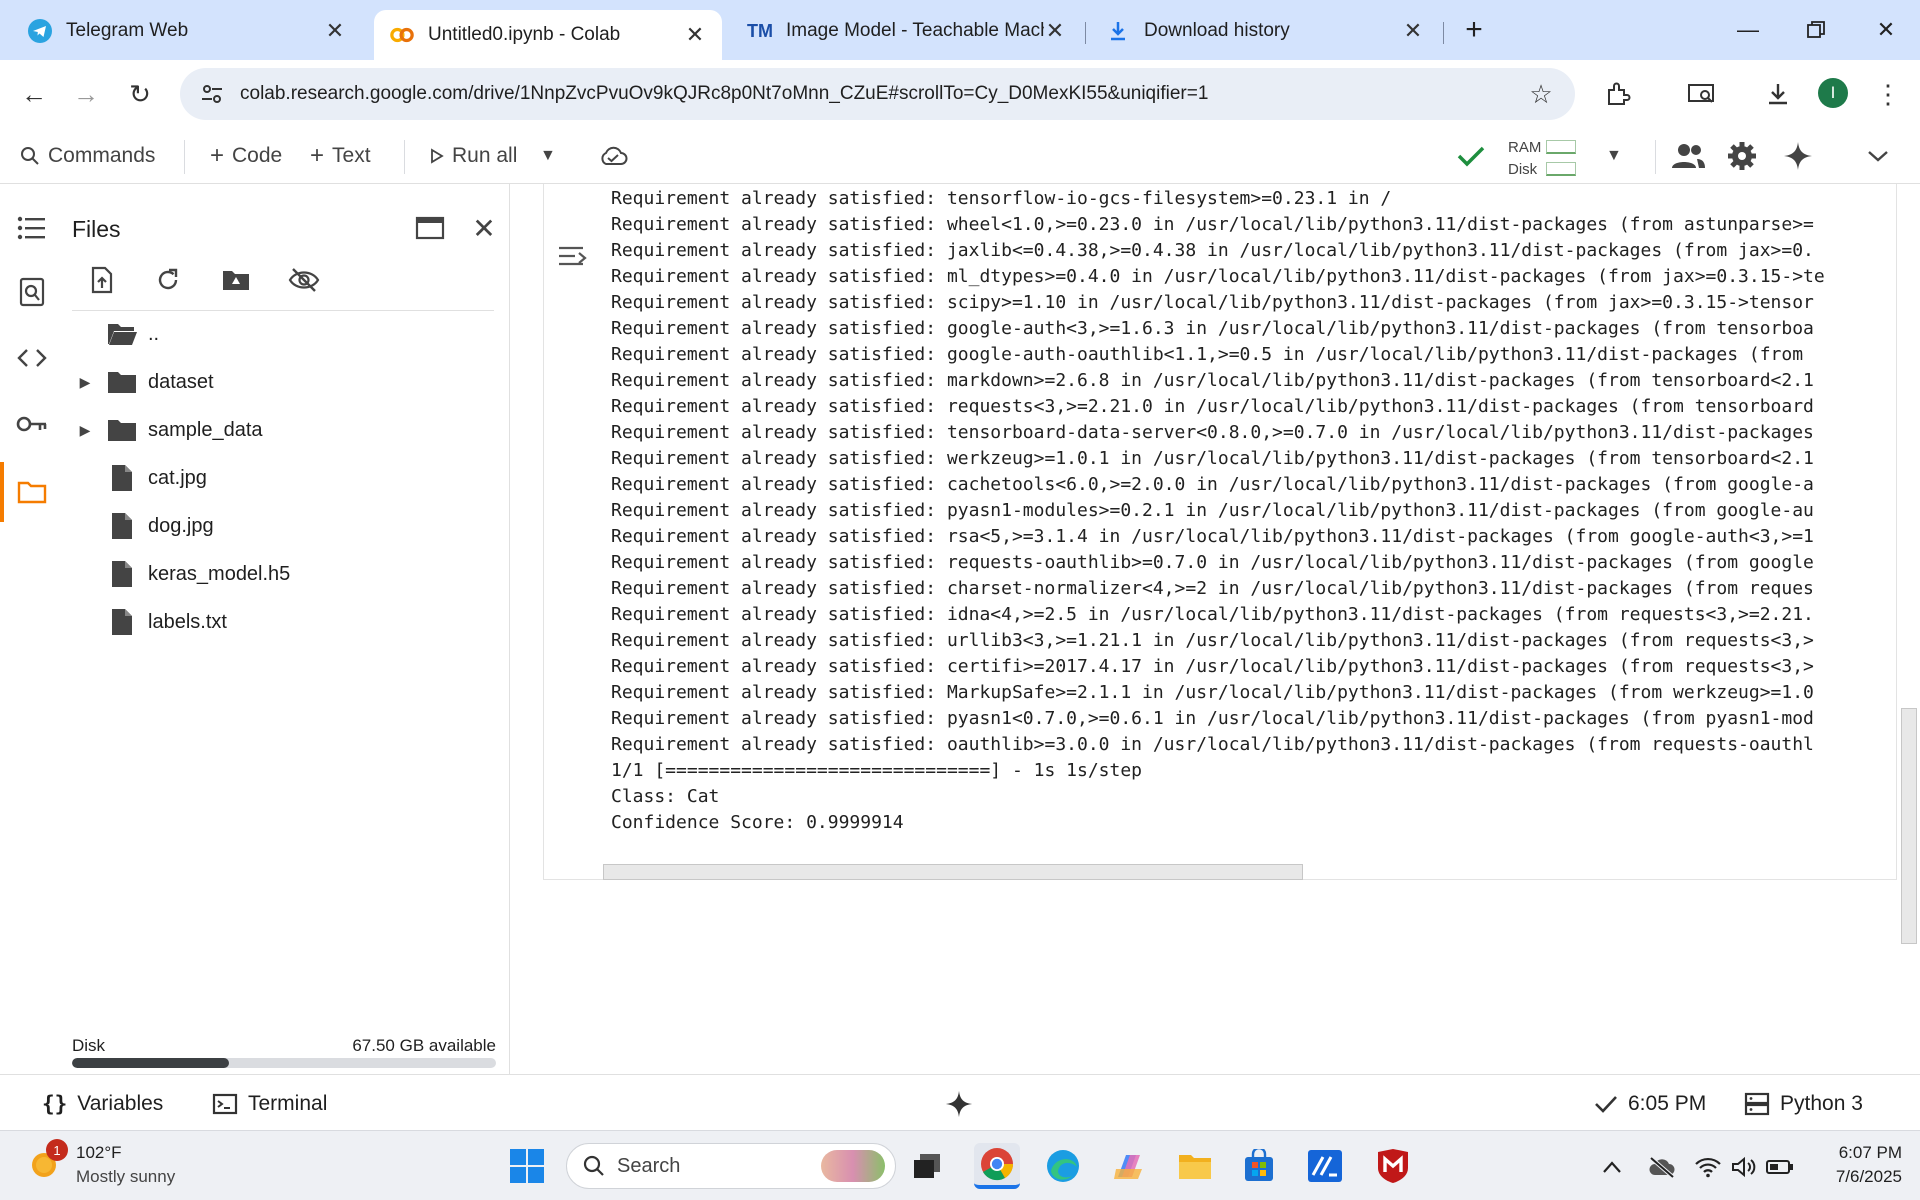  What do you see at coordinates (1909, 826) in the screenshot?
I see `notebook-vertical-scrollbar` at bounding box center [1909, 826].